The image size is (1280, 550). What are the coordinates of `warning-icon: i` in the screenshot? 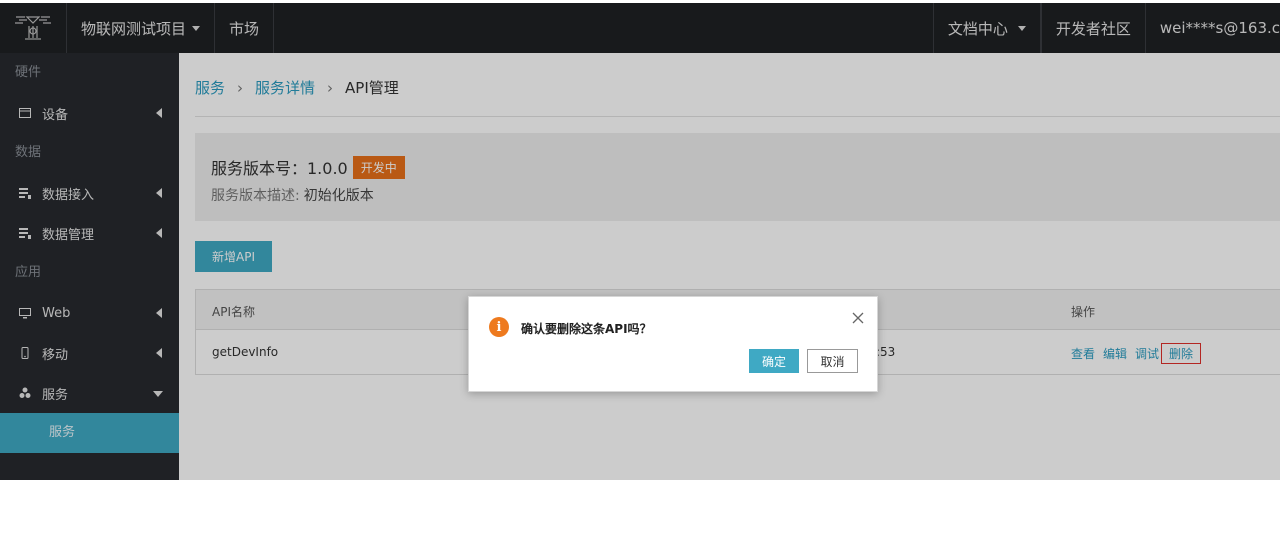 It's located at (499, 327).